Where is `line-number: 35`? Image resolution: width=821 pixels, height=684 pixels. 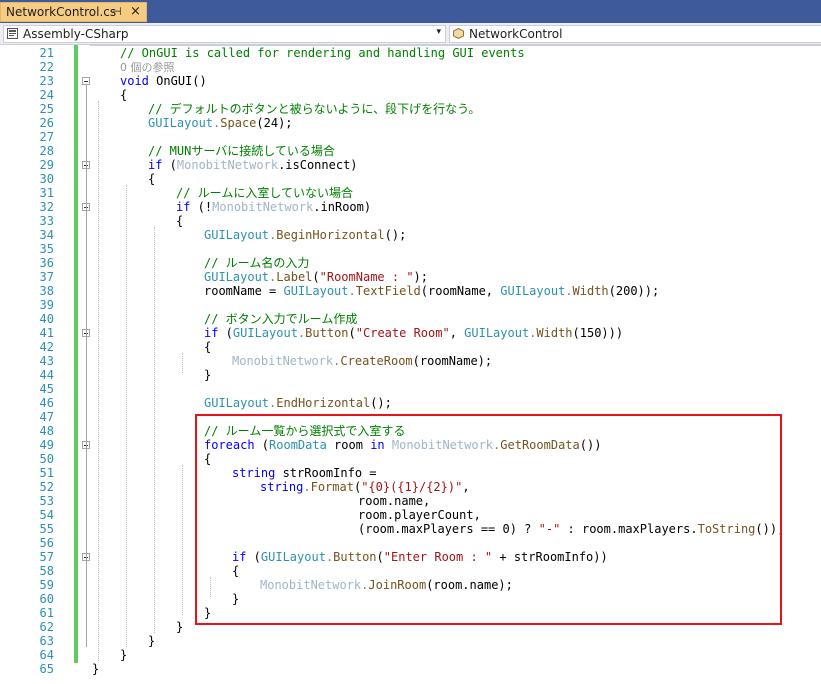 line-number: 35 is located at coordinates (46, 249).